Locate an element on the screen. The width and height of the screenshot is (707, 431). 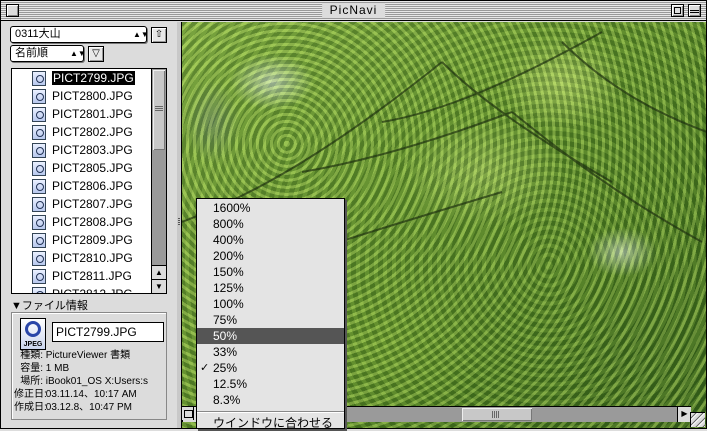
file-info-disclosure: ▼ファイル情報 is located at coordinates (49, 306).